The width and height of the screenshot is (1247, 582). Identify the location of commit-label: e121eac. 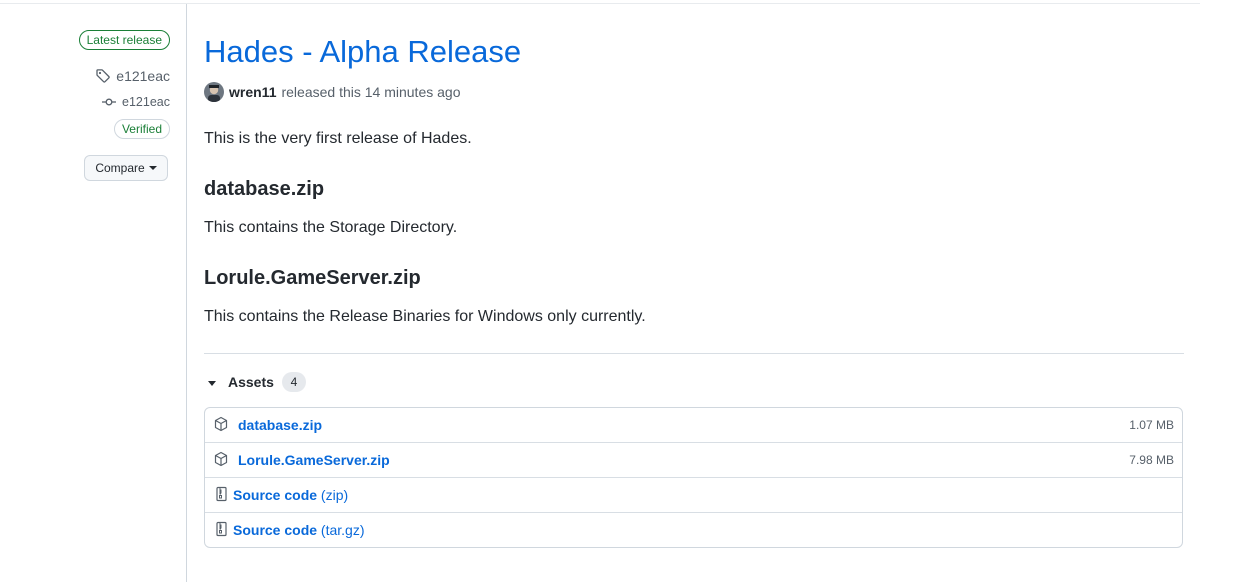
(146, 102).